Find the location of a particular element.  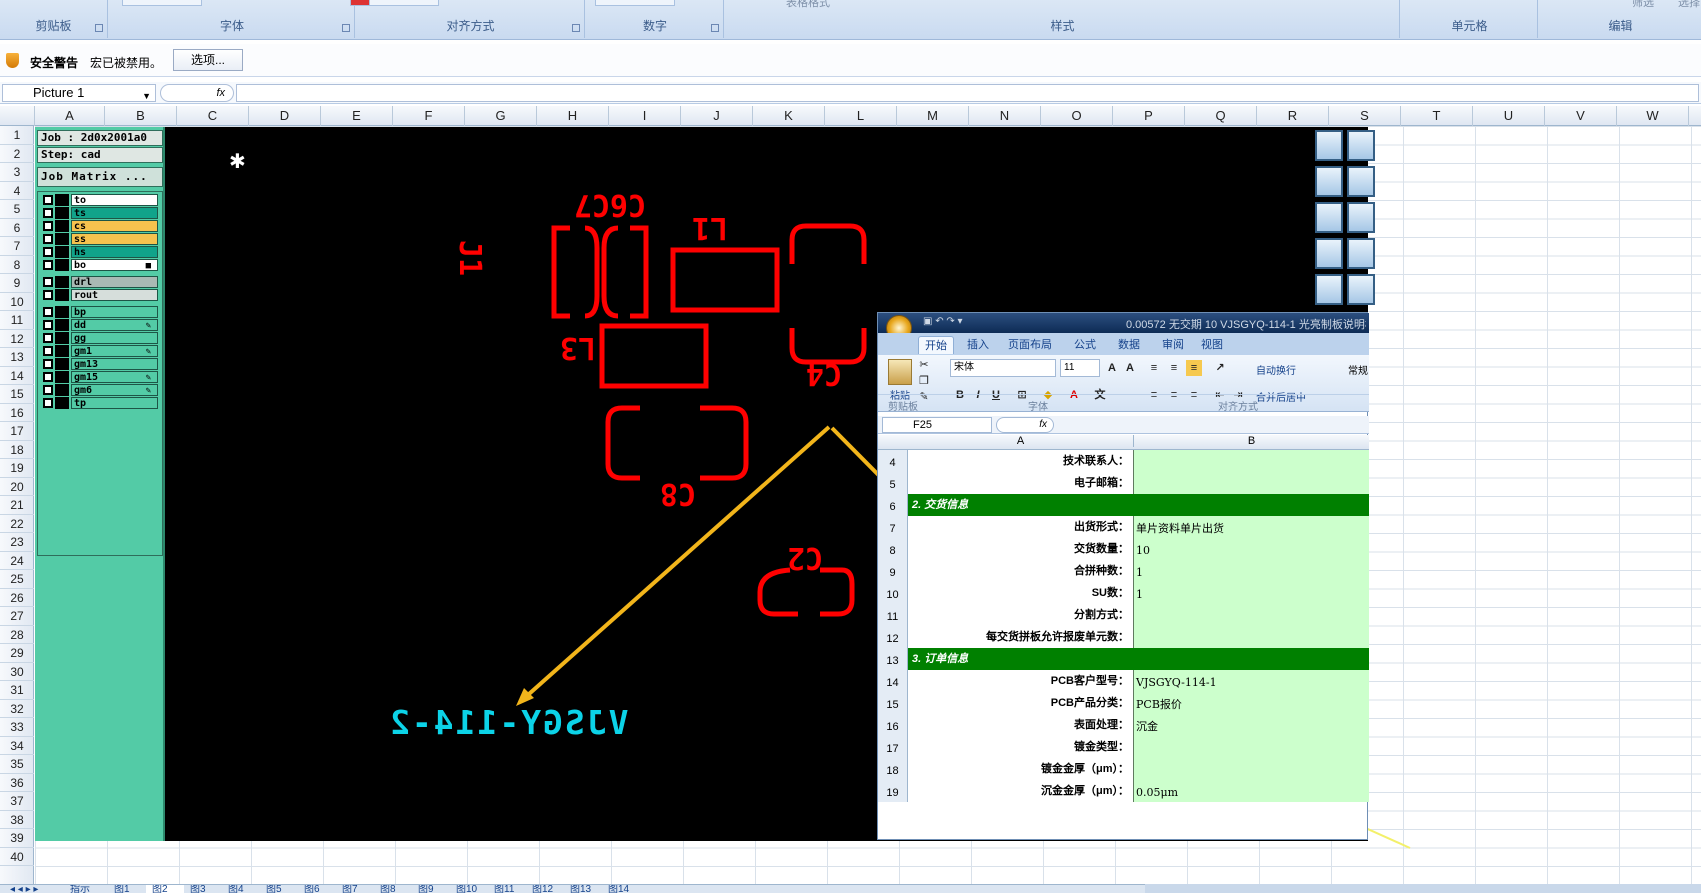

row-header-12: 12 is located at coordinates (17, 339).